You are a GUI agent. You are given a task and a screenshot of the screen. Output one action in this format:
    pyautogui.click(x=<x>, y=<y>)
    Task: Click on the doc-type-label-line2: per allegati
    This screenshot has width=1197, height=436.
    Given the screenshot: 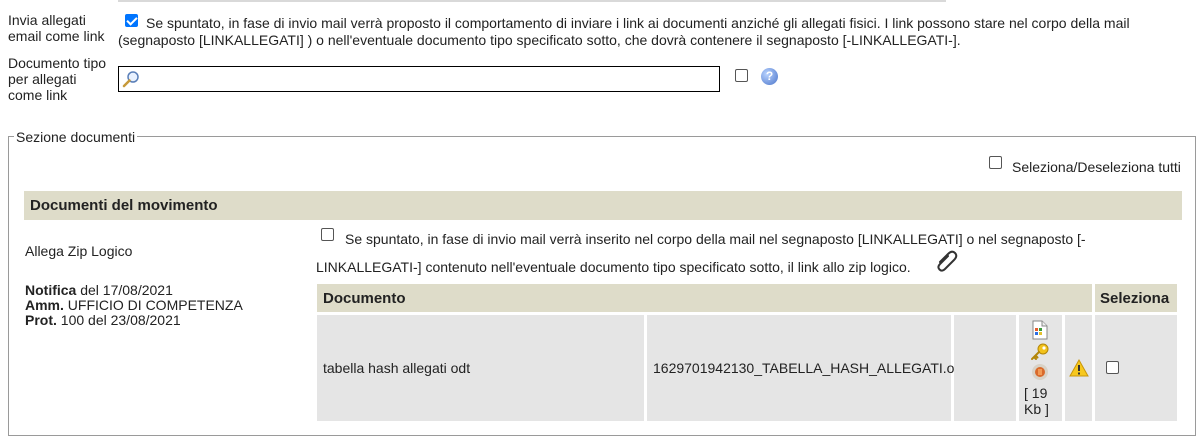 What is the action you would take?
    pyautogui.click(x=42, y=79)
    